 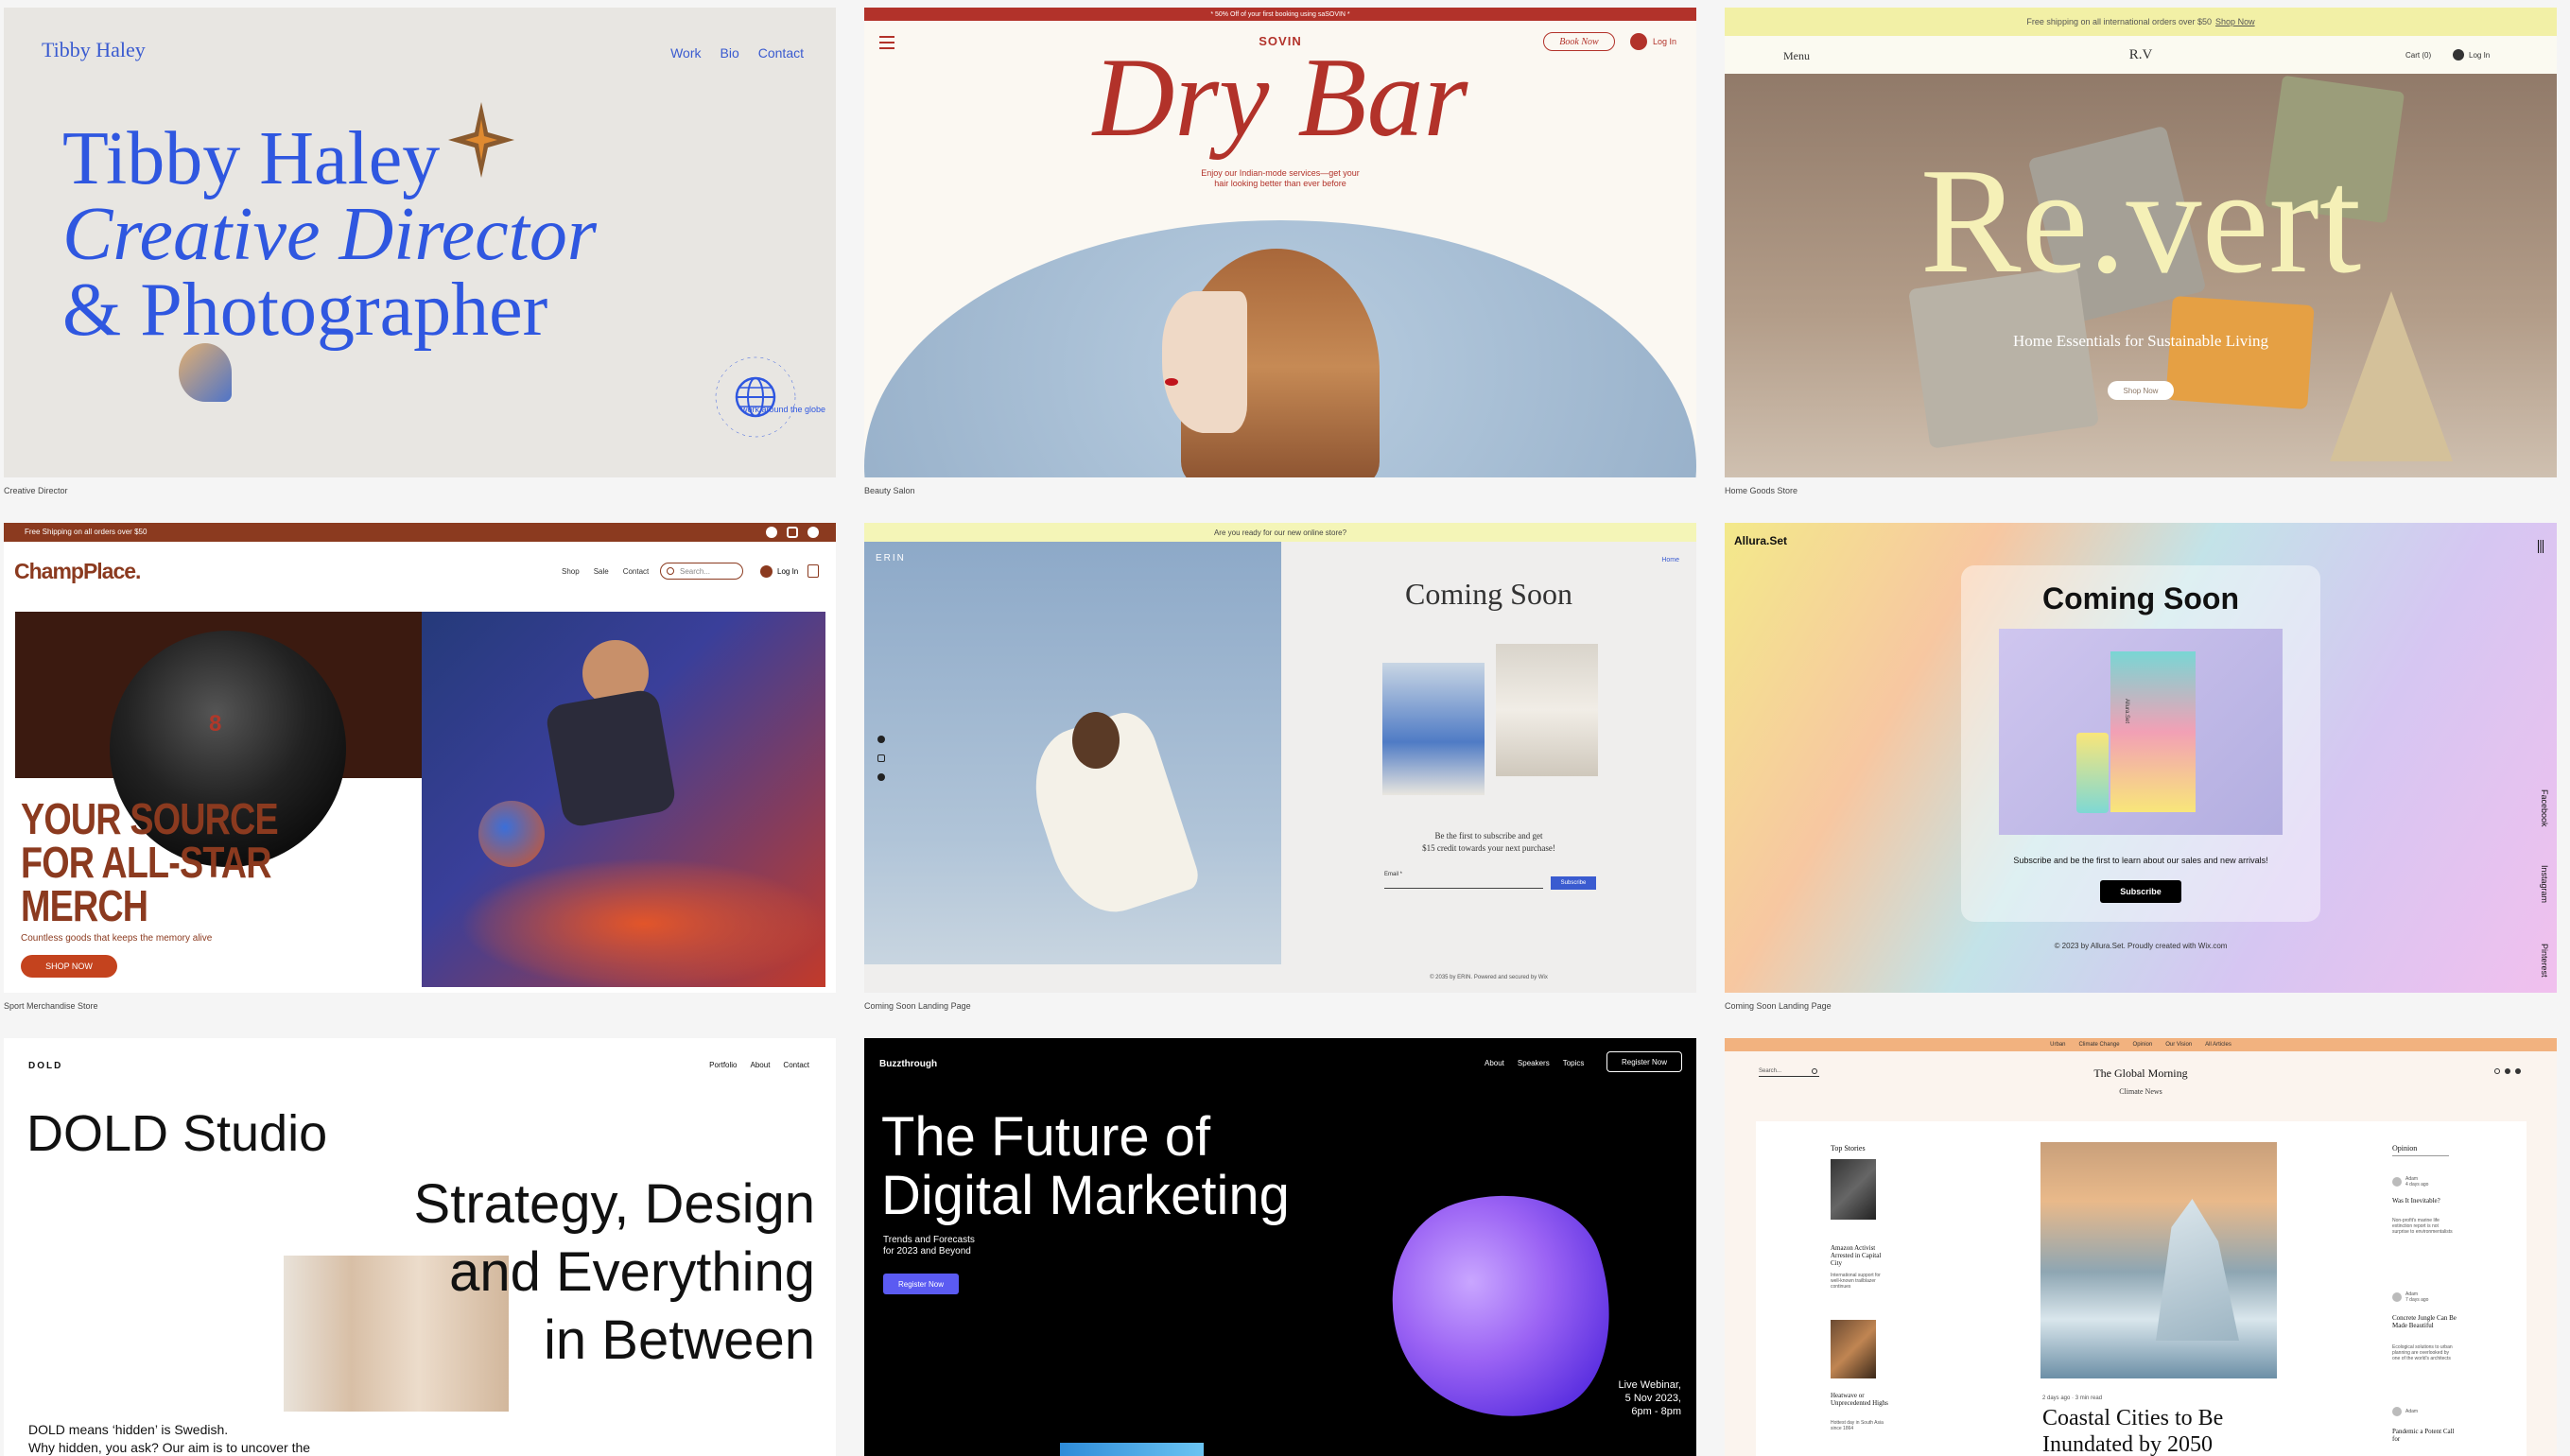 I want to click on tagline-line-3: in Between, so click(x=679, y=1340).